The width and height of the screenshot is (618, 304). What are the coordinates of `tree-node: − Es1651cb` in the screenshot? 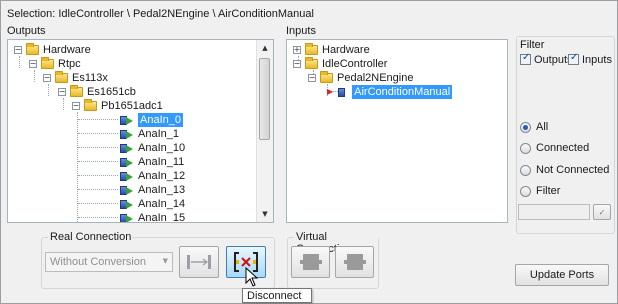 It's located at (97, 92).